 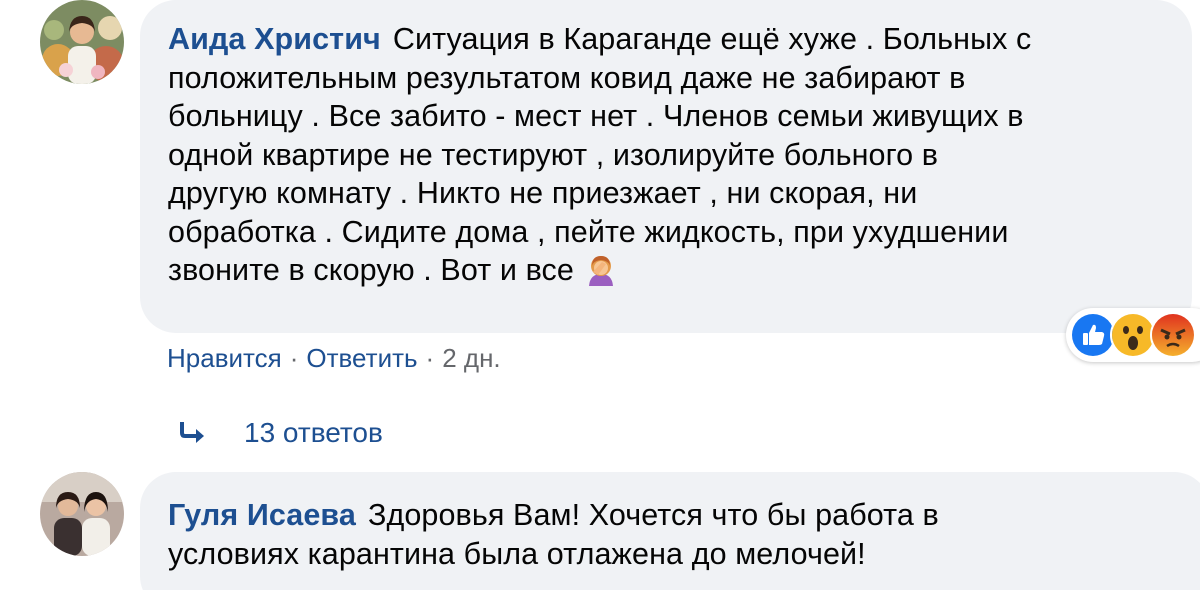 What do you see at coordinates (274, 39) in the screenshot?
I see `comment-author: Аида Христич` at bounding box center [274, 39].